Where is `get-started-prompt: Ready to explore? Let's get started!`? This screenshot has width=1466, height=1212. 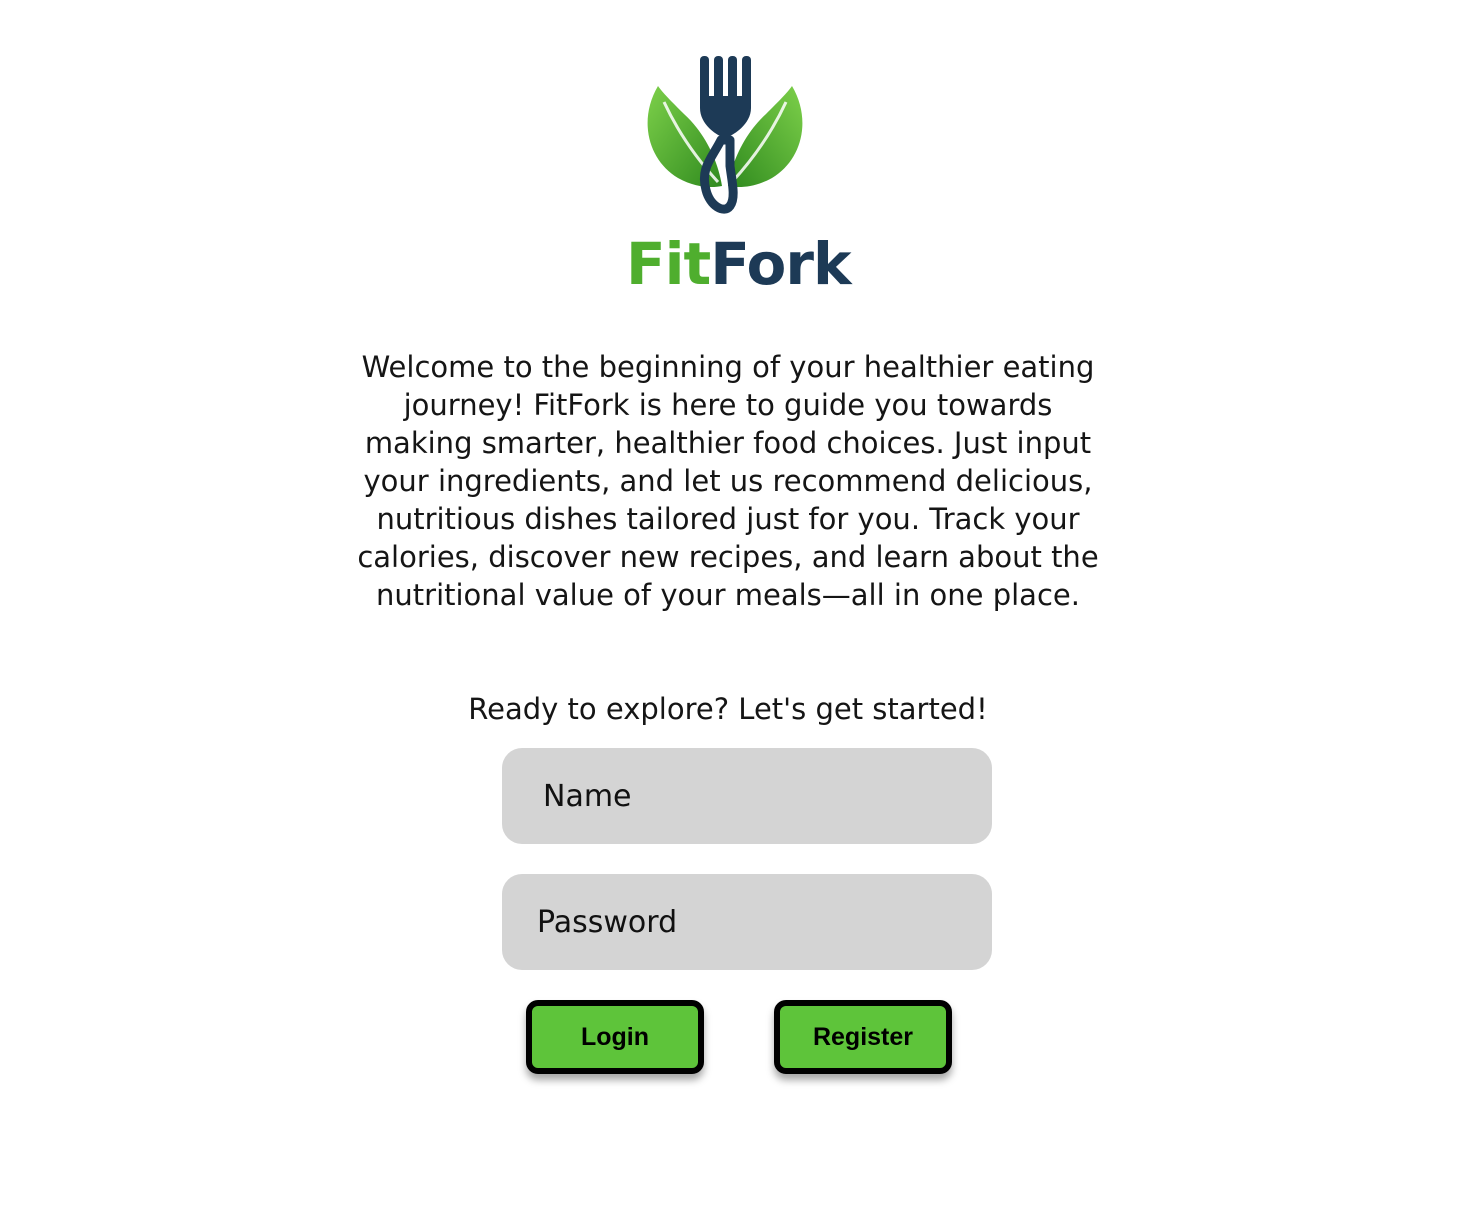 get-started-prompt: Ready to explore? Let's get started! is located at coordinates (728, 709).